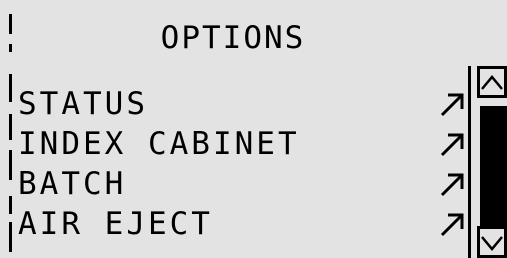 Image resolution: width=507 pixels, height=258 pixels. Describe the element at coordinates (243, 224) in the screenshot. I see `menu-item-air-eject: AIR EJECT` at that location.